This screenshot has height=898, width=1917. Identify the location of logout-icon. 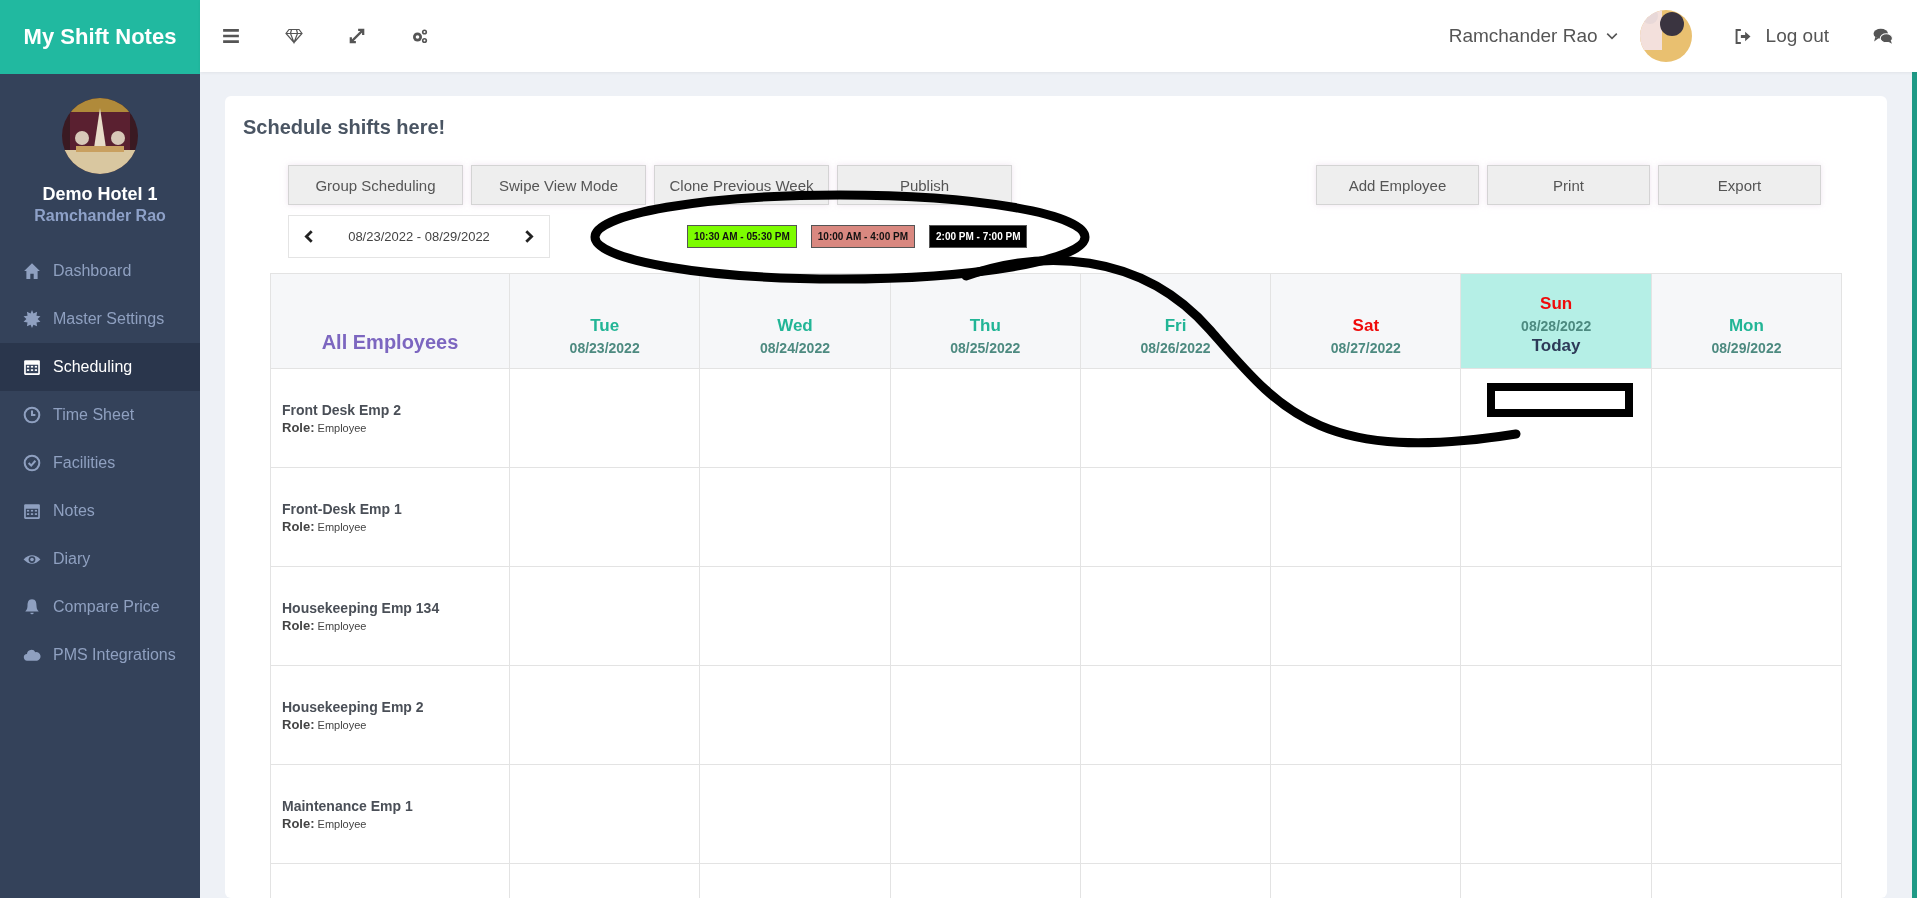
(1742, 36).